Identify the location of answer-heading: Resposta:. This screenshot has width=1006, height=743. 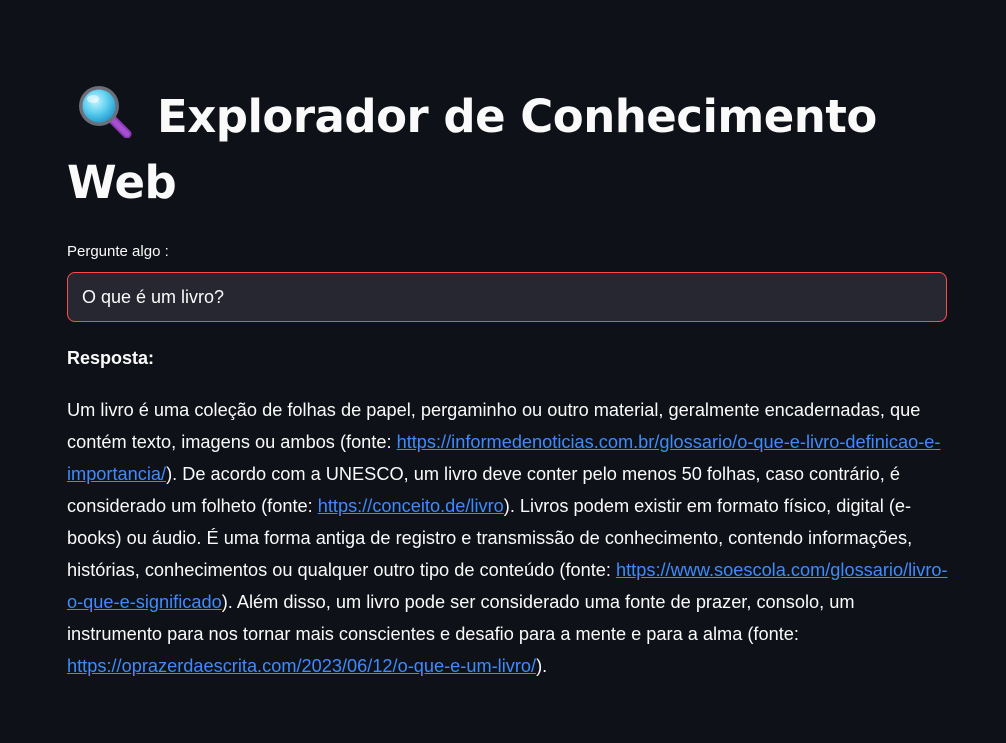
(111, 358).